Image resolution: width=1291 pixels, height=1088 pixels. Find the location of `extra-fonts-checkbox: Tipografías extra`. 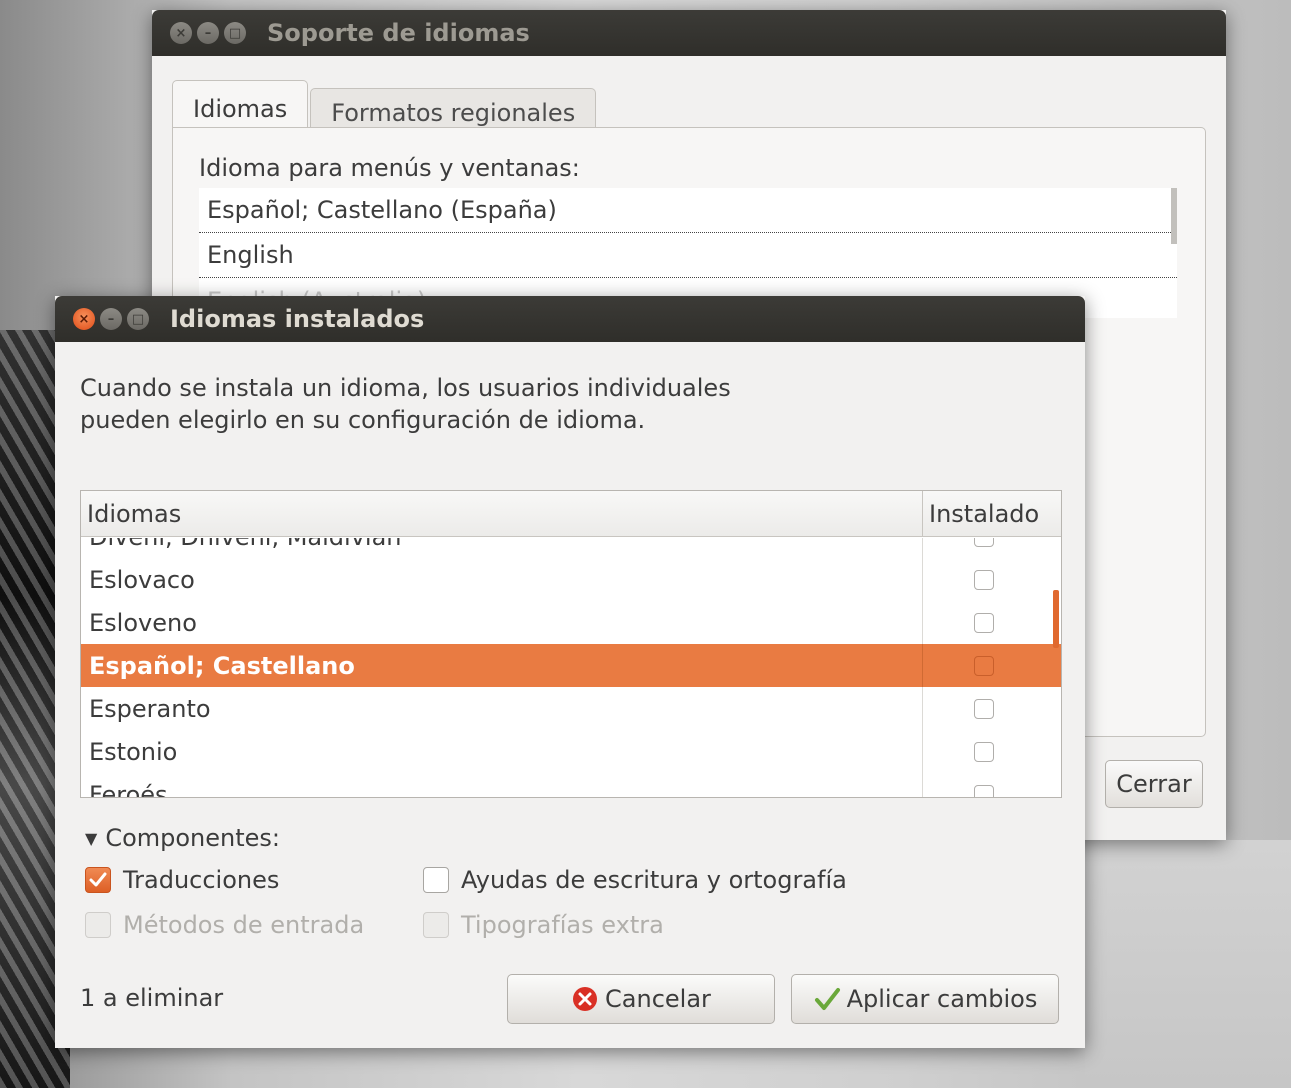

extra-fonts-checkbox: Tipografías extra is located at coordinates (543, 925).